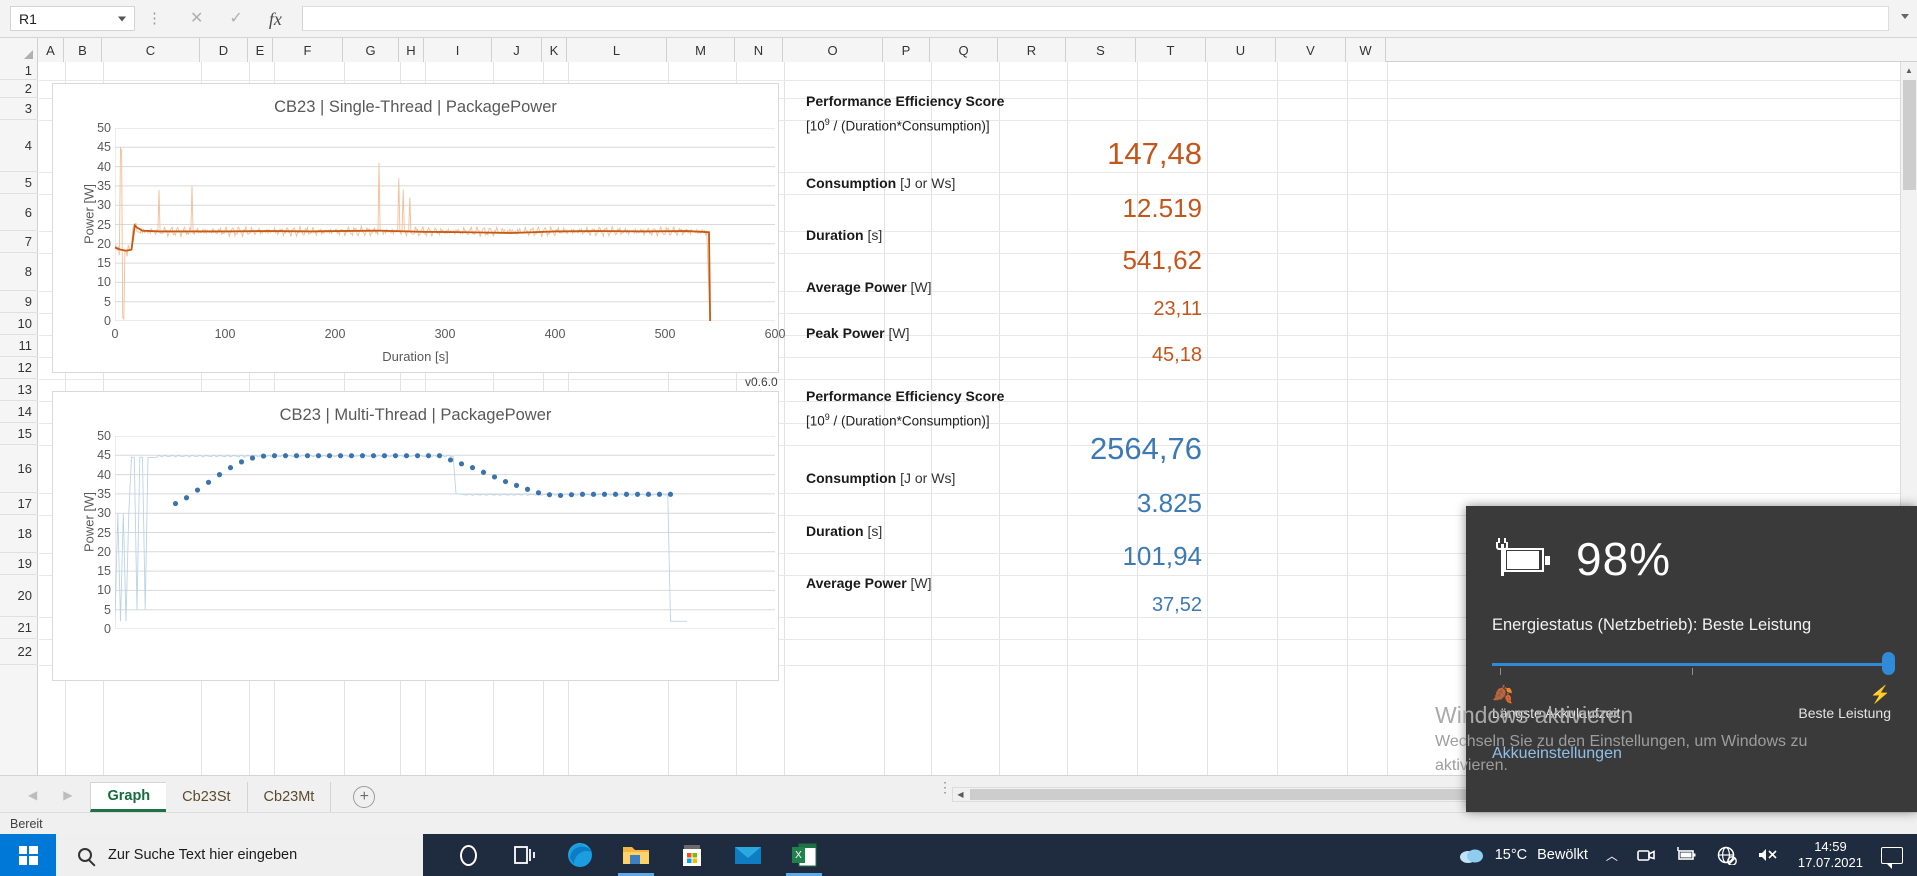 This screenshot has height=876, width=1917. What do you see at coordinates (617, 50) in the screenshot?
I see `column-header-l: L` at bounding box center [617, 50].